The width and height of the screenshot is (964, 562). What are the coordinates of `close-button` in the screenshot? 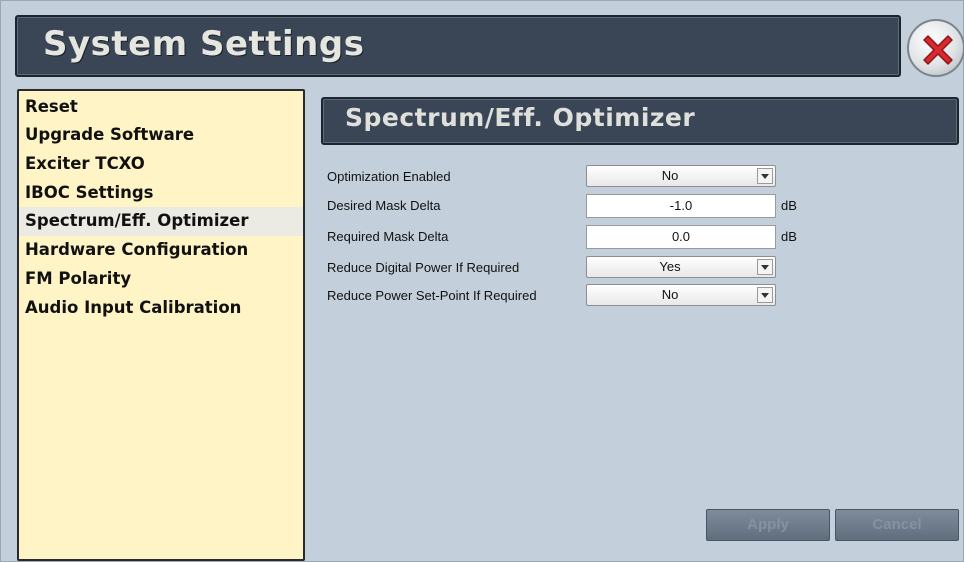 It's located at (935, 48).